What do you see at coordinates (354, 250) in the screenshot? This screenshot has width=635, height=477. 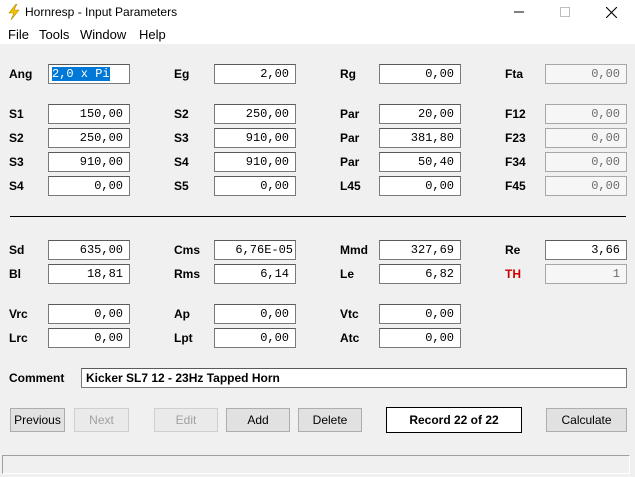 I see `label-mmd: Mmd` at bounding box center [354, 250].